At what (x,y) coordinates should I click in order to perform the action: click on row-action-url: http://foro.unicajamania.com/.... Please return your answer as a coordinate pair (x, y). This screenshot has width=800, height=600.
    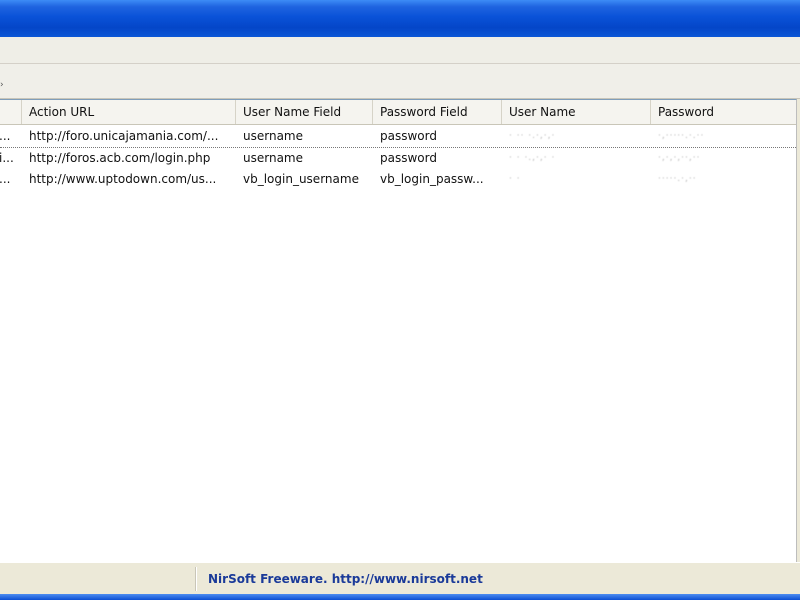
    Looking at the image, I should click on (124, 136).